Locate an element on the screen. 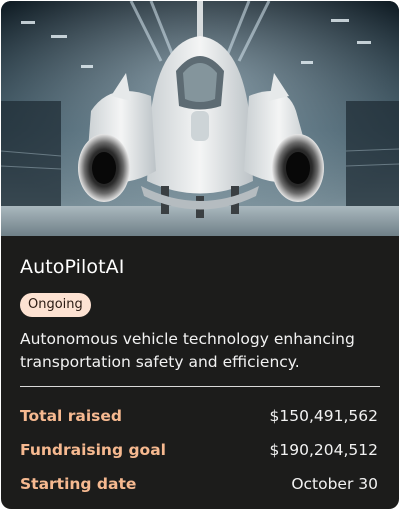 Image resolution: width=400 pixels, height=510 pixels. divider is located at coordinates (200, 386).